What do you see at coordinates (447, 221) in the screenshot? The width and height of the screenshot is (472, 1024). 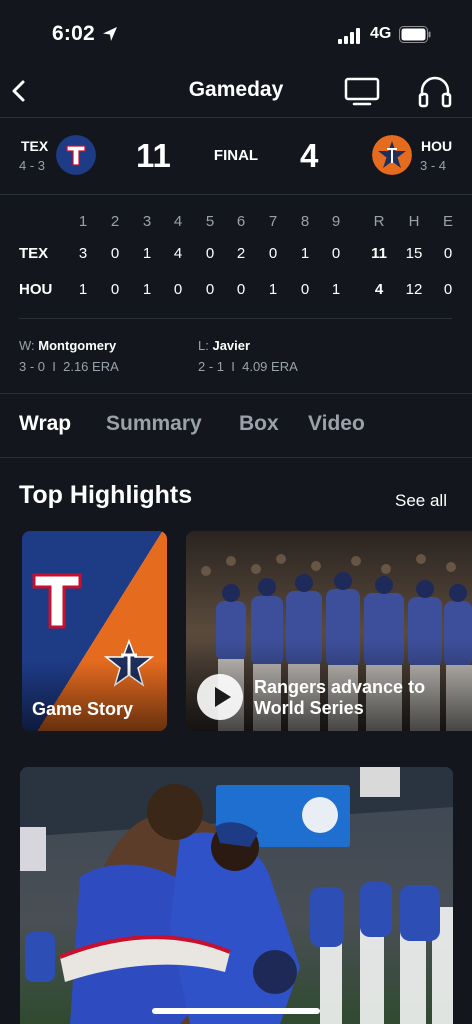 I see `errors-header: E` at bounding box center [447, 221].